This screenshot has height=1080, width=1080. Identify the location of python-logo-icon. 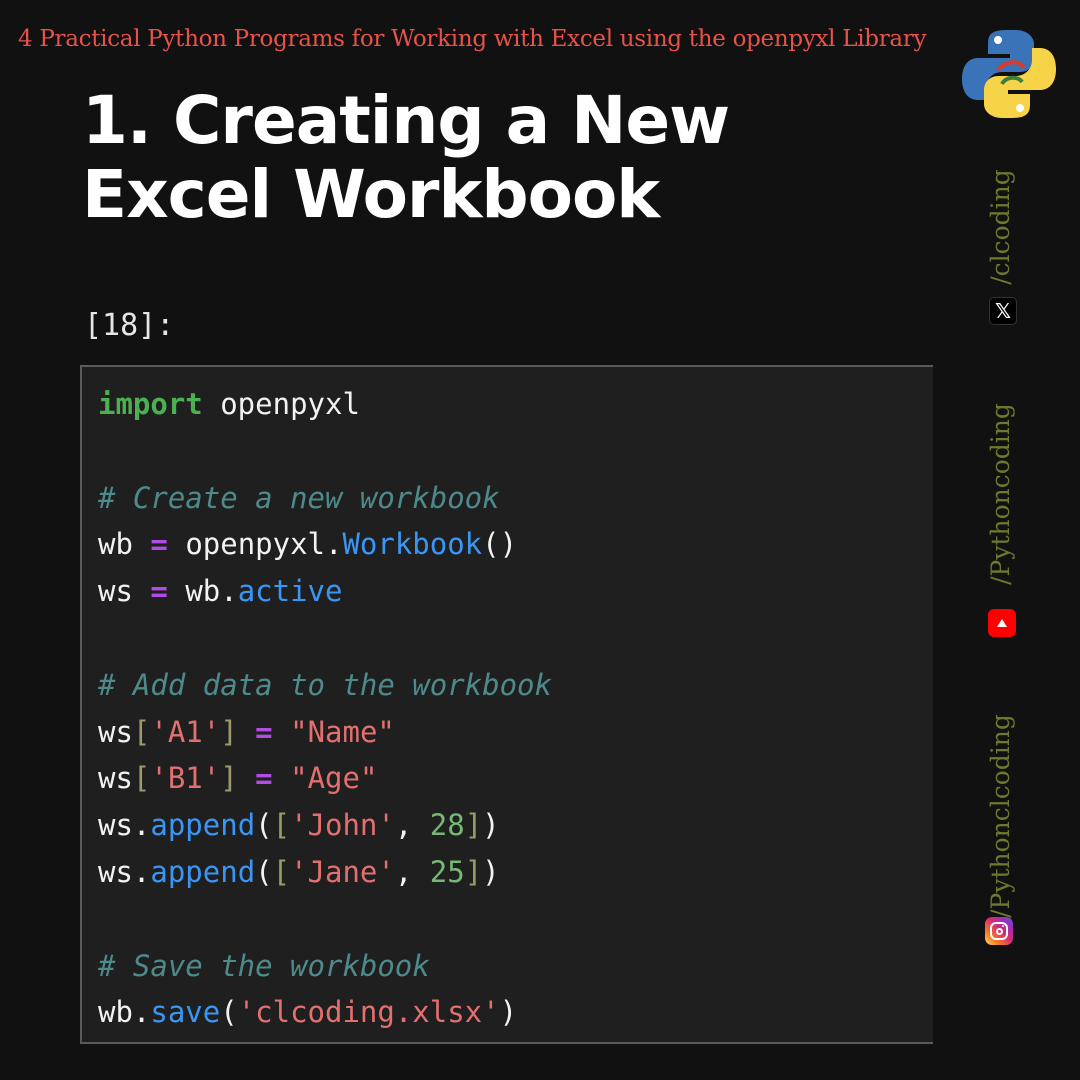
(1008, 74).